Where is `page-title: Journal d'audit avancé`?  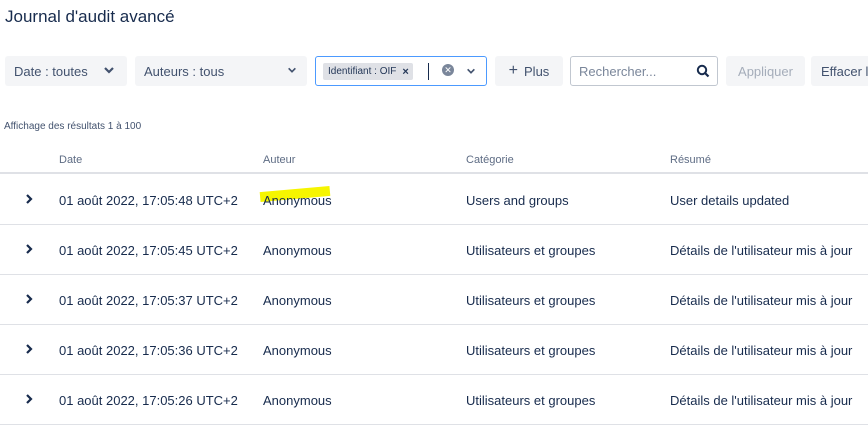 page-title: Journal d'audit avancé is located at coordinates (90, 16).